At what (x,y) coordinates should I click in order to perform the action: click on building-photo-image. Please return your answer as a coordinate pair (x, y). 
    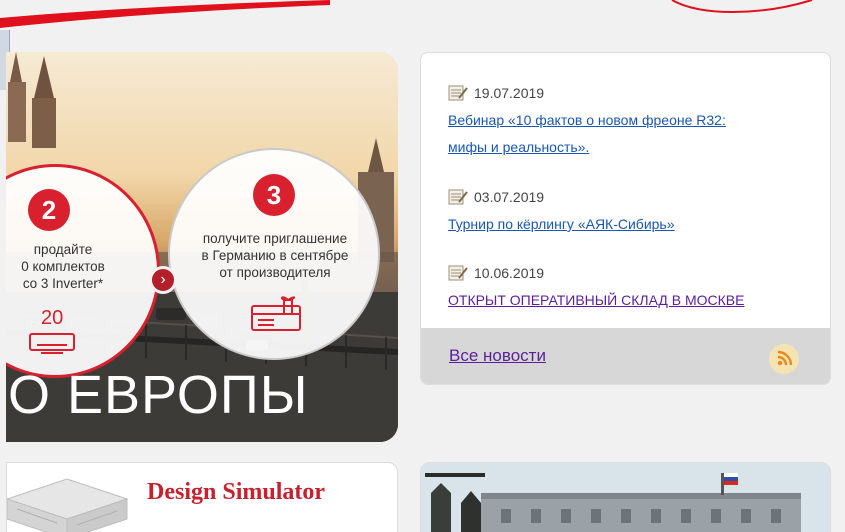
    Looking at the image, I should click on (625, 497).